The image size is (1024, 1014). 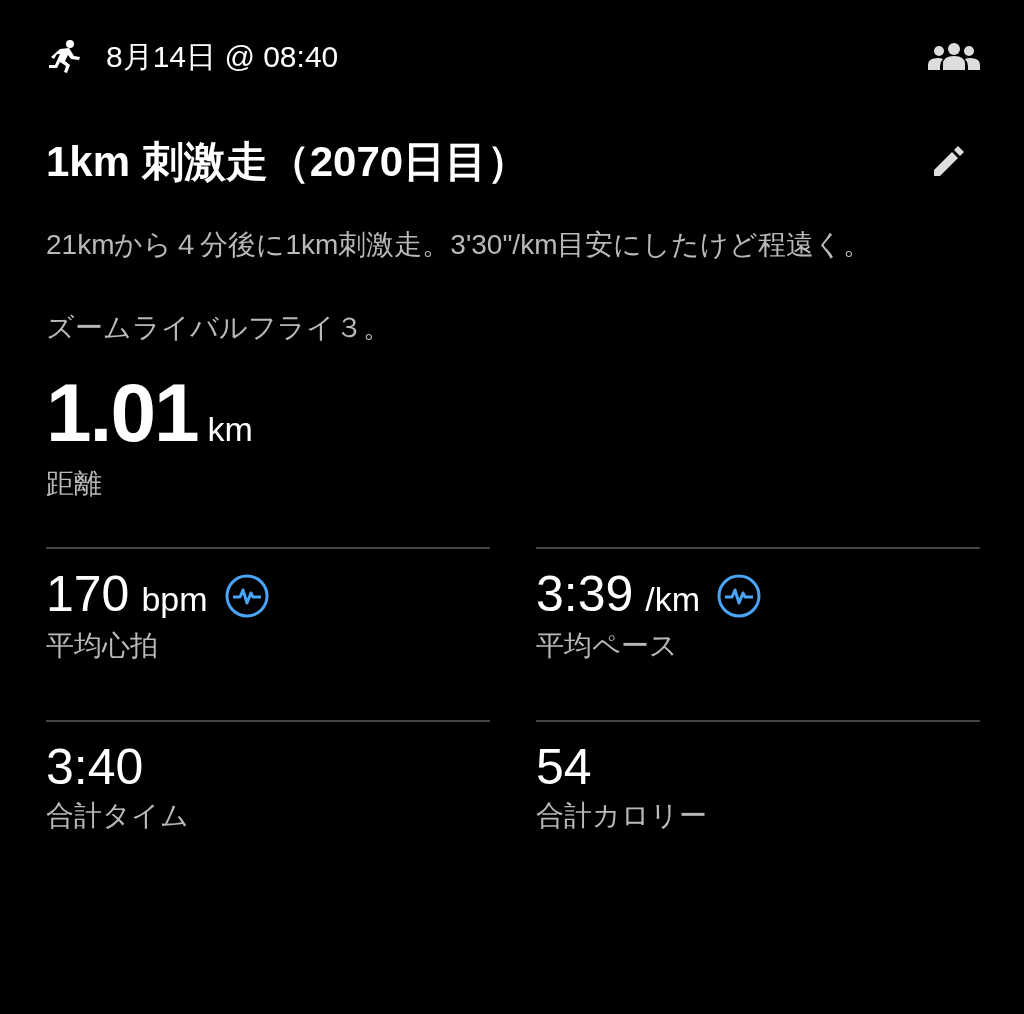 I want to click on stat-value: 3:39, so click(x=585, y=595).